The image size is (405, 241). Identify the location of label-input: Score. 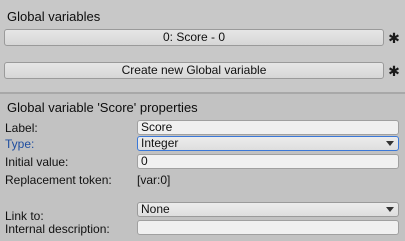
(268, 127).